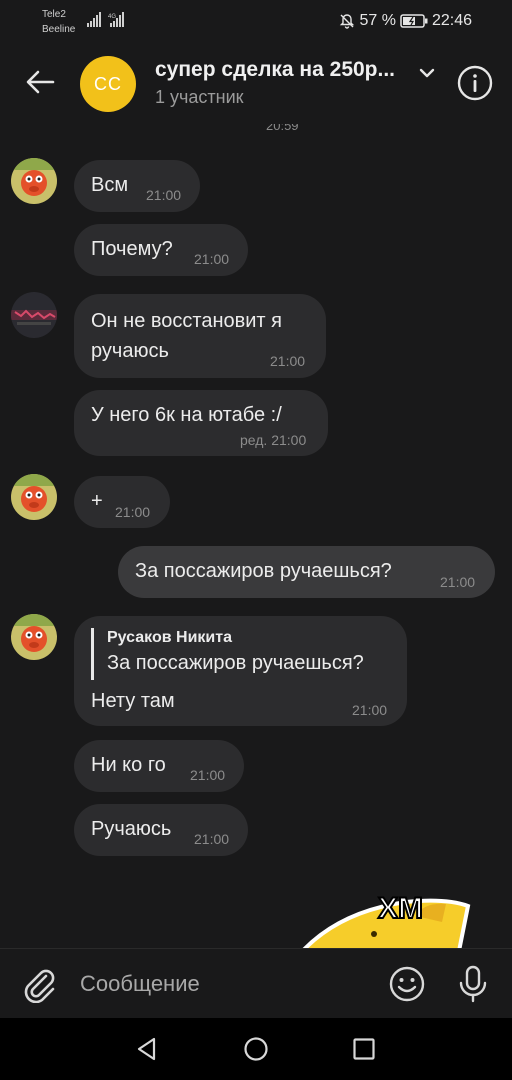 This screenshot has width=512, height=1080. I want to click on svg-text: 4G, so click(112, 17).